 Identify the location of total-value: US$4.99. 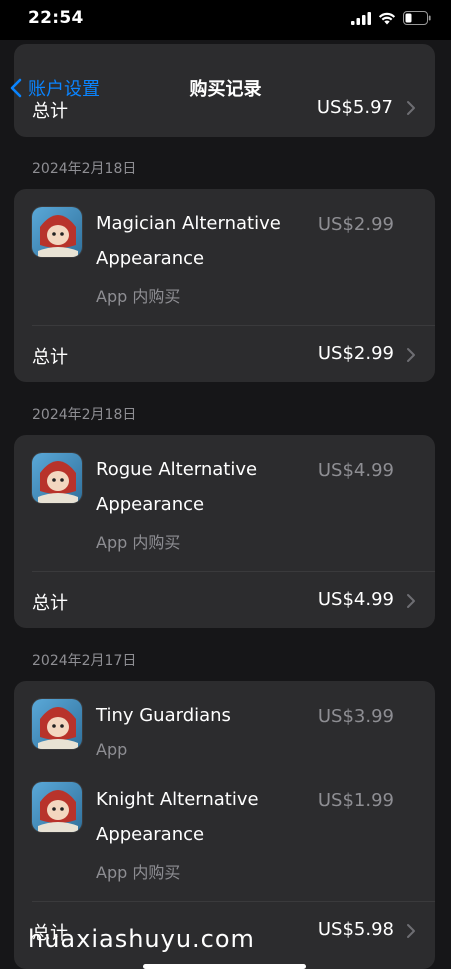
(356, 599).